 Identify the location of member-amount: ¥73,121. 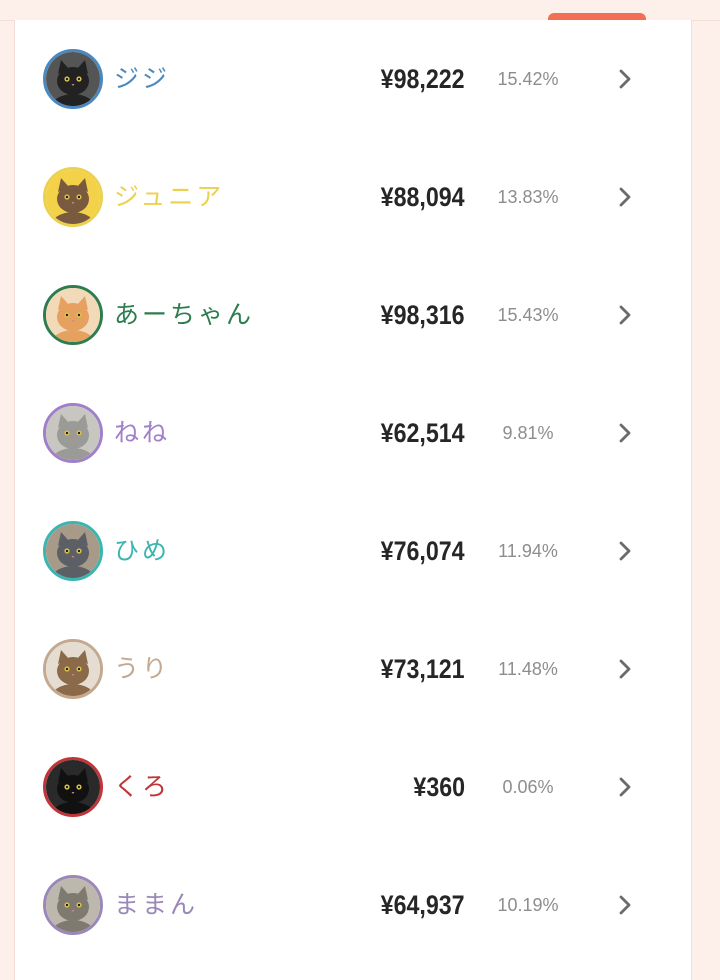
(423, 669).